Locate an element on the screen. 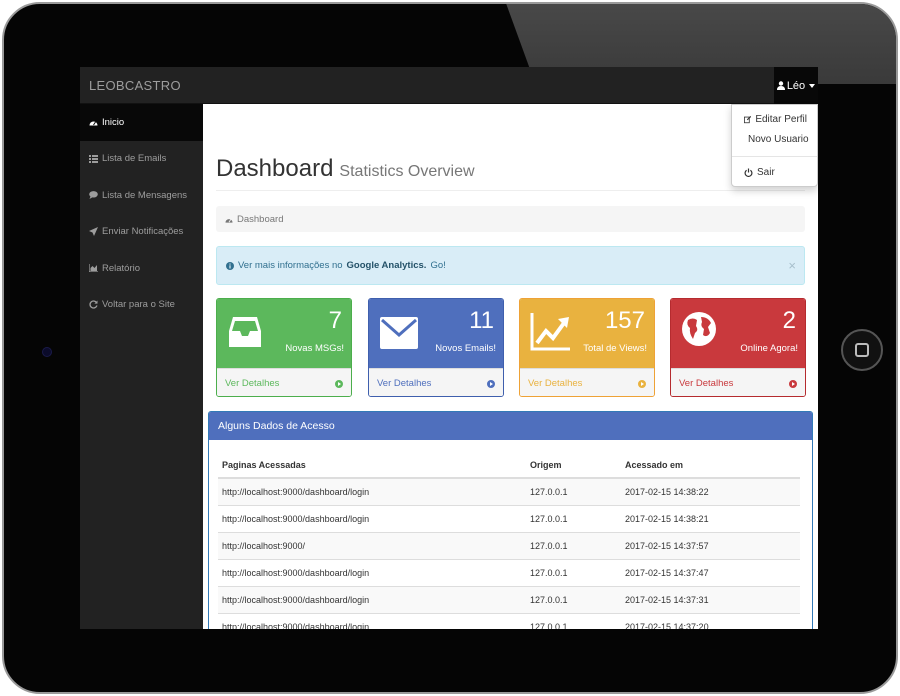 This screenshot has height=696, width=900. power-icon is located at coordinates (748, 172).